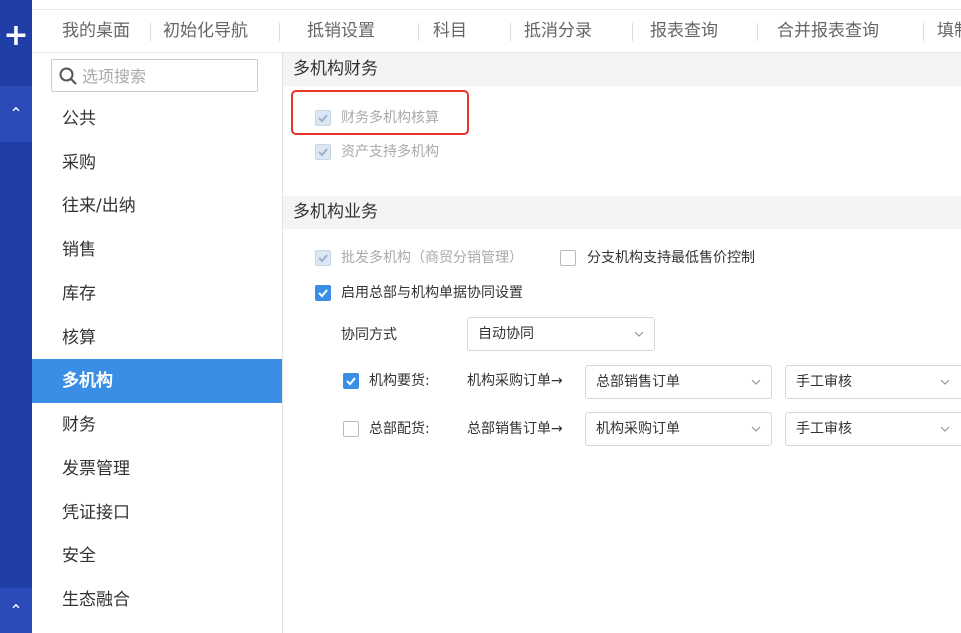  Describe the element at coordinates (558, 31) in the screenshot. I see `tab-offset-entries: 抵消分录` at that location.